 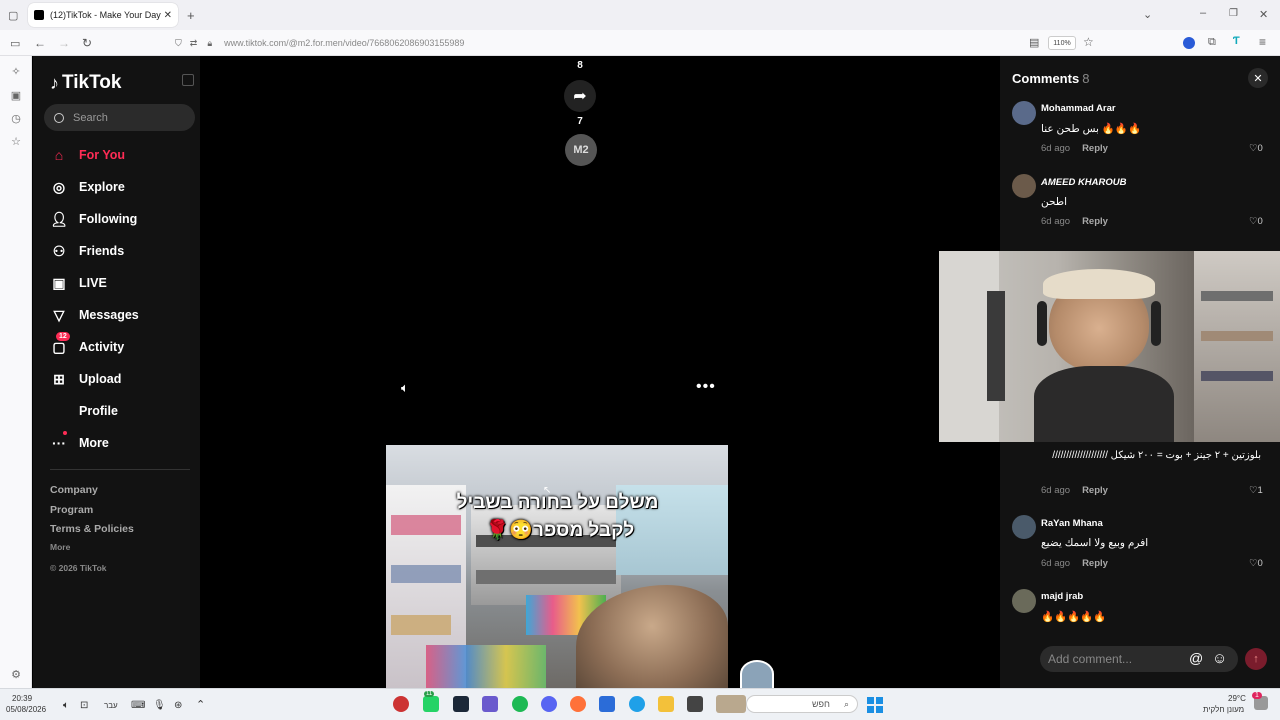 What do you see at coordinates (16, 143) in the screenshot?
I see `bookmarks-icon: ☆` at bounding box center [16, 143].